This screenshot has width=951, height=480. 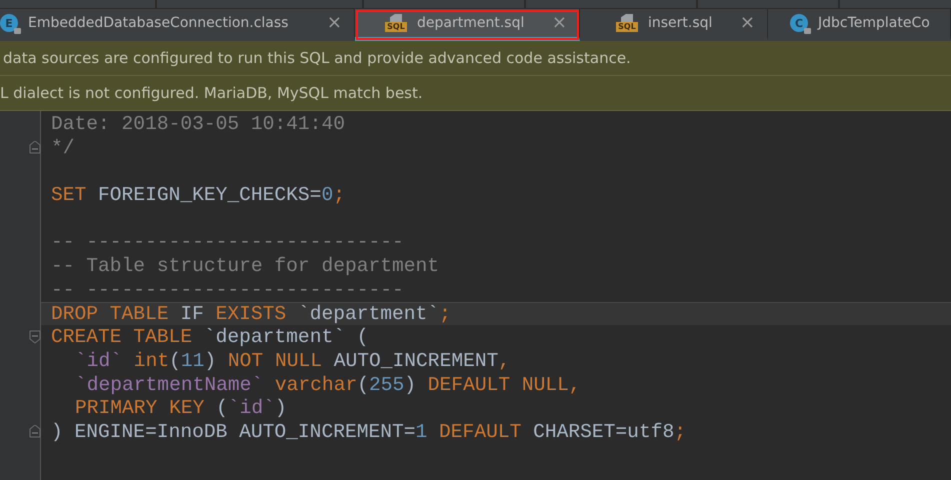 I want to click on class-file-icon: E, so click(x=9, y=23).